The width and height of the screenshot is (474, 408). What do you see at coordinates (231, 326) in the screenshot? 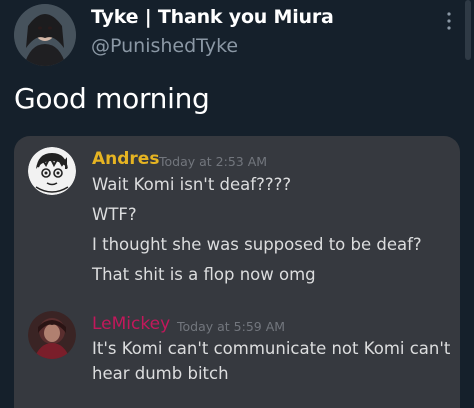
I see `message-timestamp: Today at 5:59 AM` at bounding box center [231, 326].